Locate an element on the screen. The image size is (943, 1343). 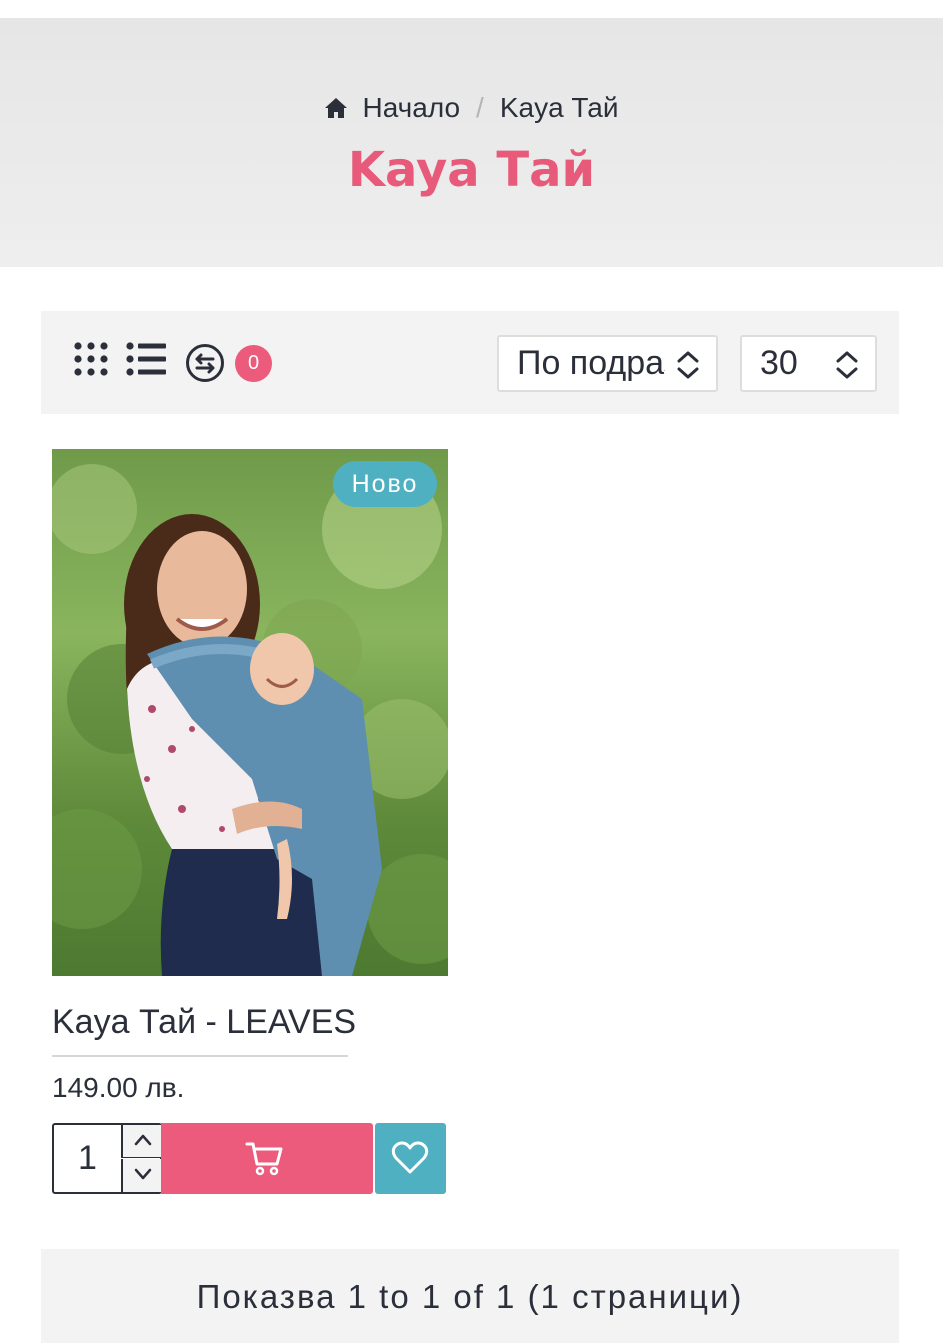
quantity-stepper: 1 is located at coordinates (107, 1158).